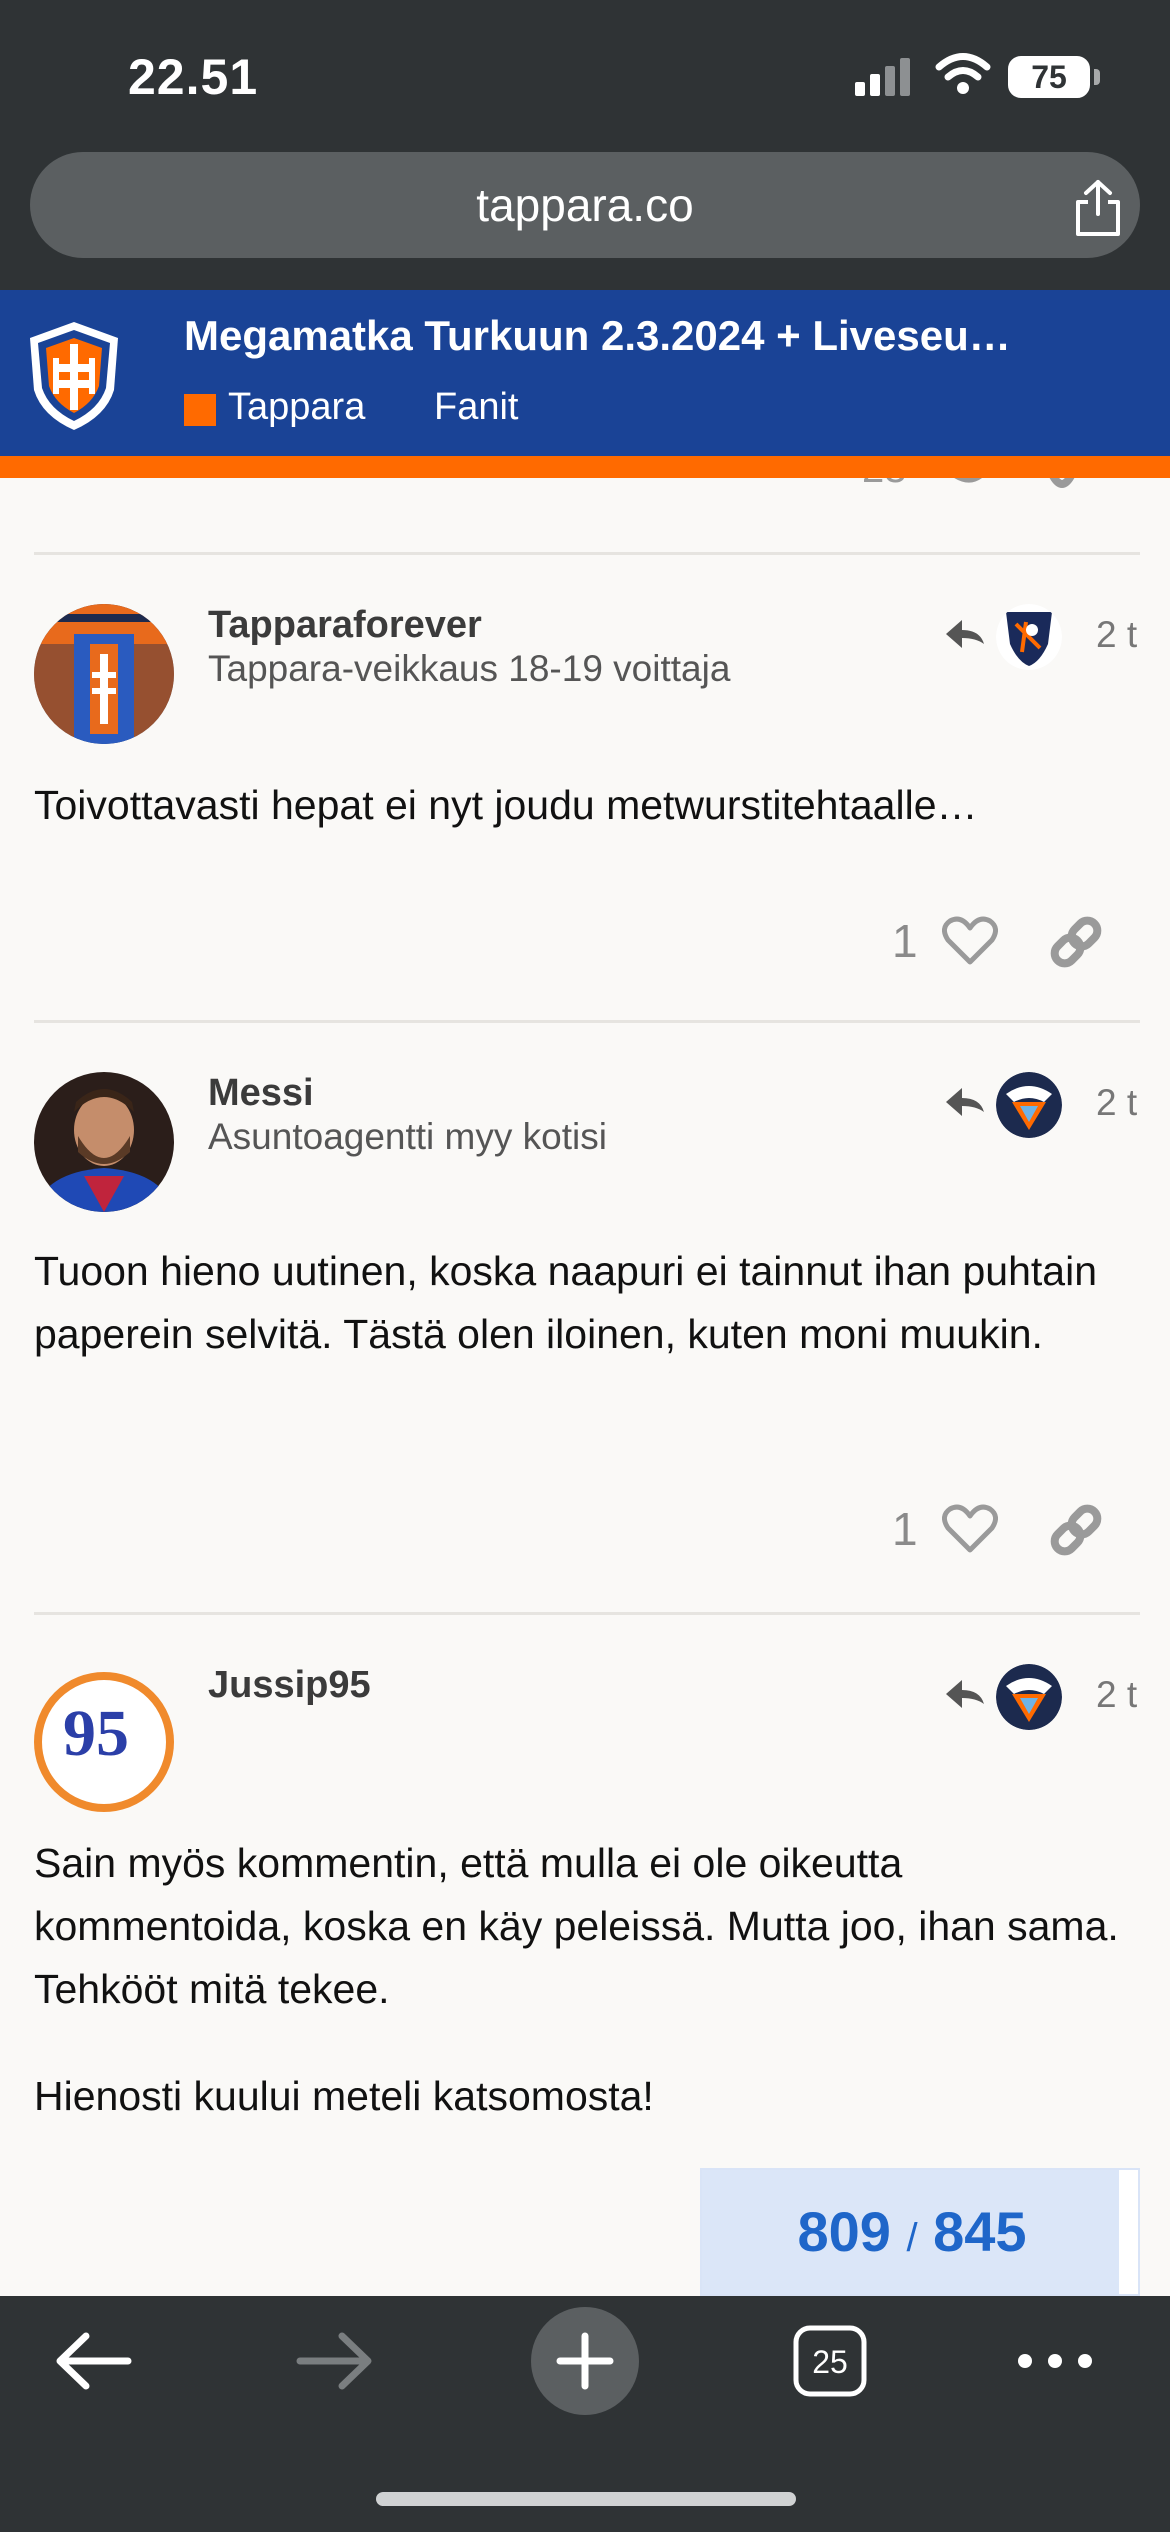  Describe the element at coordinates (345, 625) in the screenshot. I see `post-username: Tapparaforever` at that location.